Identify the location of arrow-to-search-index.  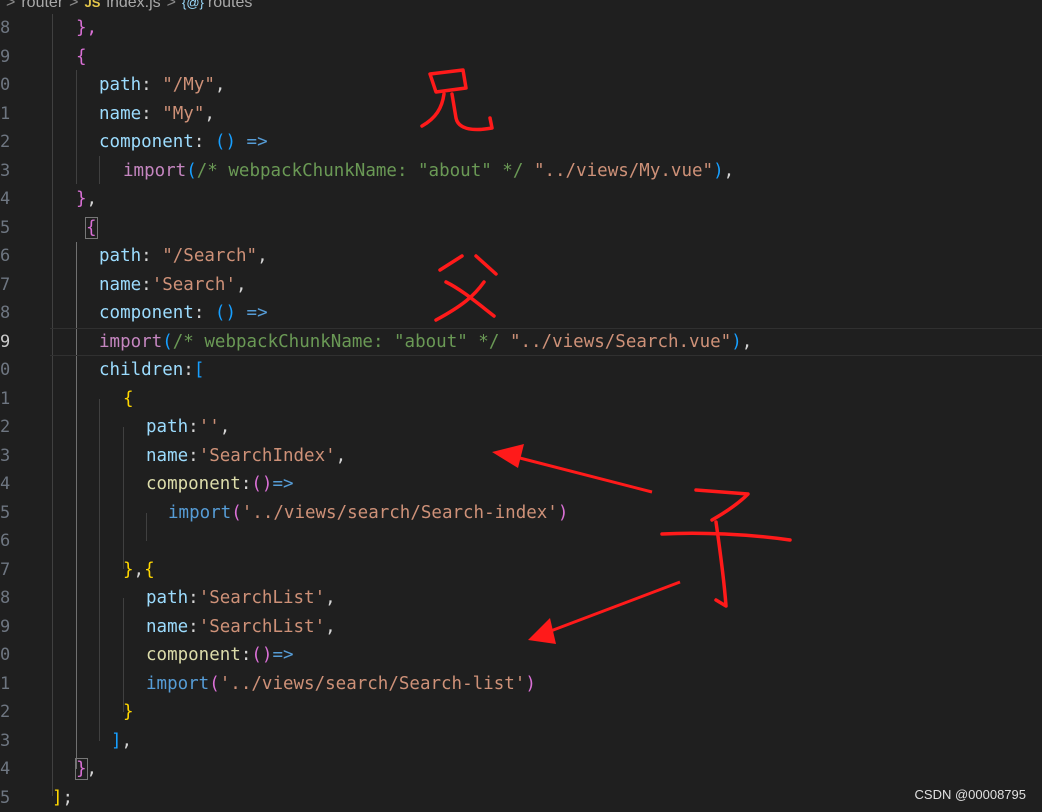
(572, 468).